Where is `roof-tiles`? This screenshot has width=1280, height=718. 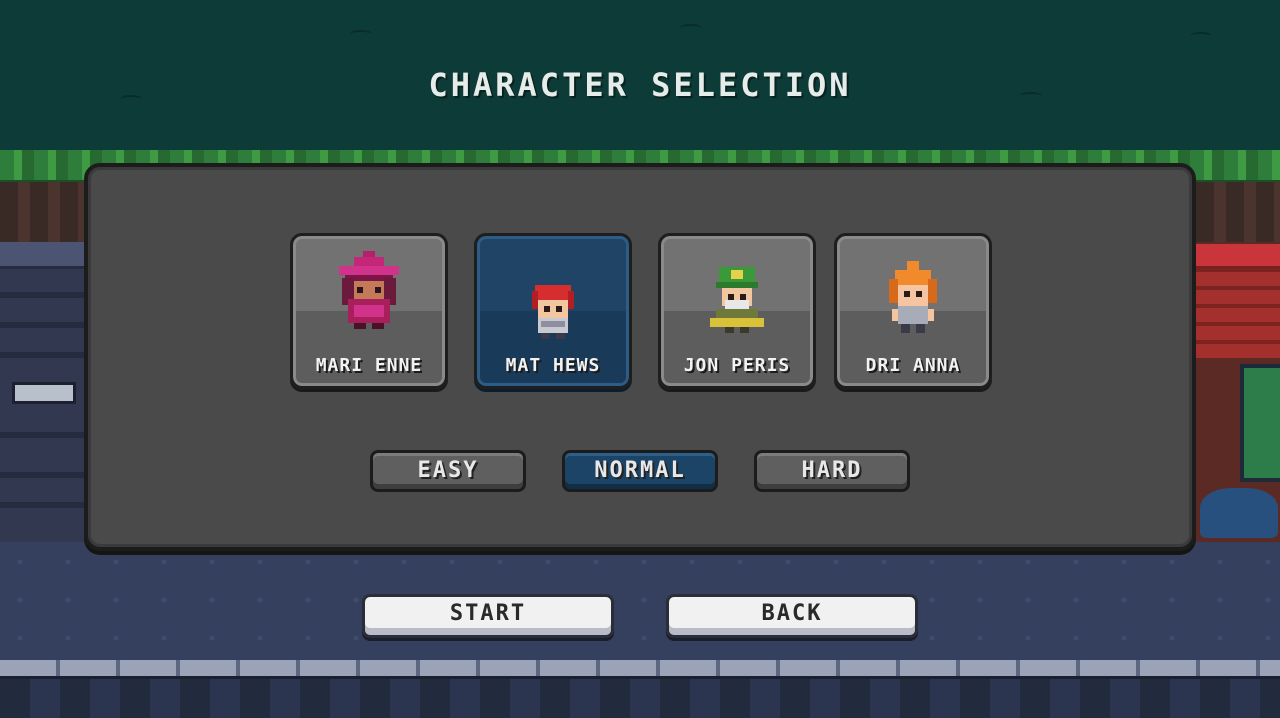
roof-tiles is located at coordinates (1238, 313).